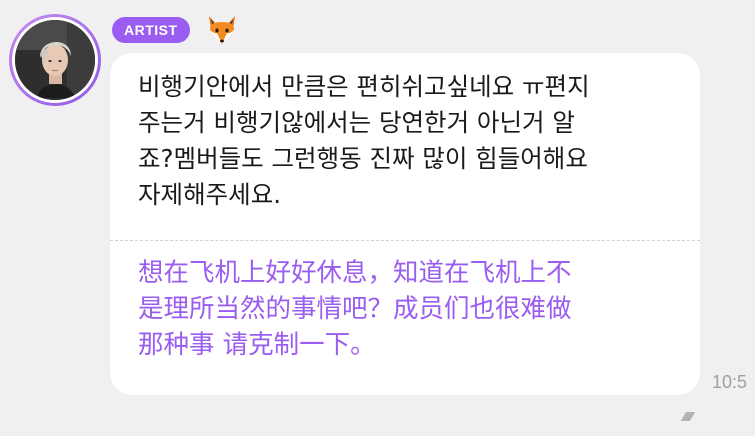 Image resolution: width=755 pixels, height=436 pixels. I want to click on artist-avatar, so click(55, 60).